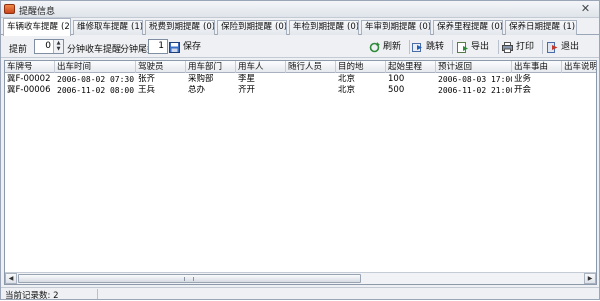 This screenshot has width=600, height=301. What do you see at coordinates (174, 47) in the screenshot?
I see `save-icon` at bounding box center [174, 47].